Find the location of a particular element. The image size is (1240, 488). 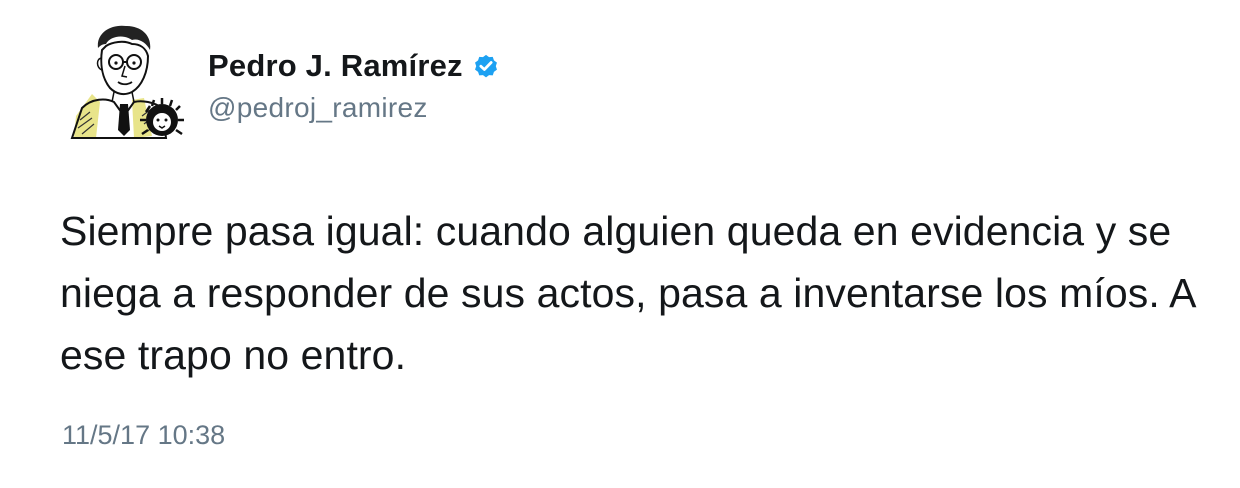

author-info: Pedro J. Ramírez @pedroj_ramirez is located at coordinates (354, 85).